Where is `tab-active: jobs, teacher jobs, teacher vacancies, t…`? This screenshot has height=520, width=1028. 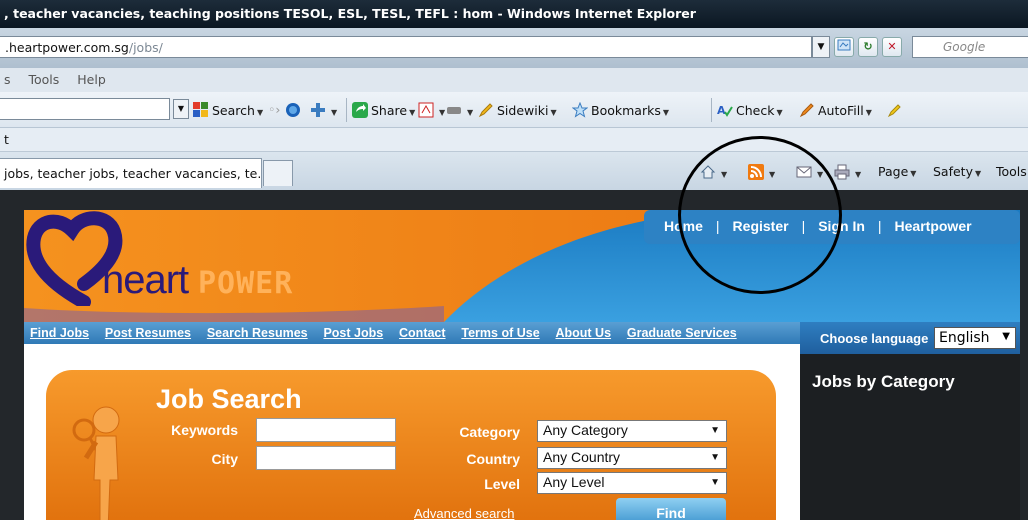 tab-active: jobs, teacher jobs, teacher vacancies, t… is located at coordinates (131, 173).